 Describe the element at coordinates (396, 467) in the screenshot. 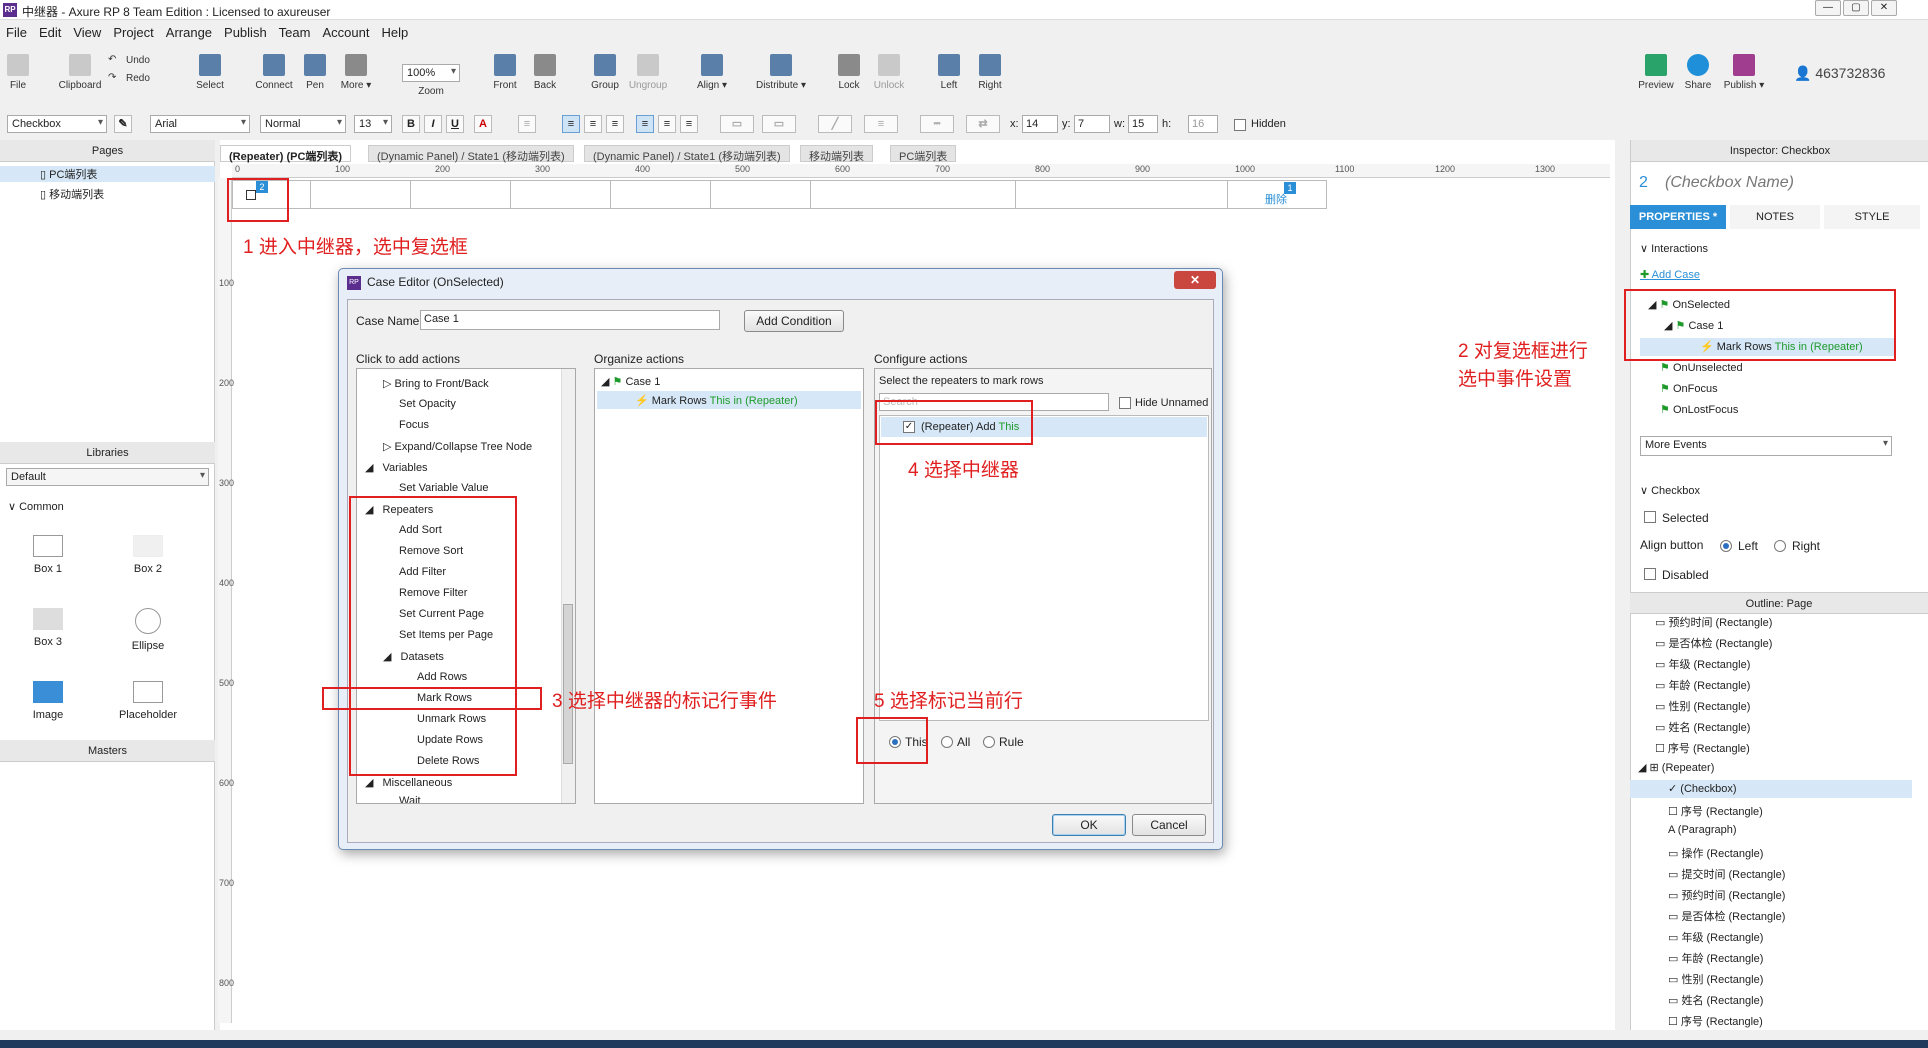

I see `action-group: ◢ Variables` at that location.